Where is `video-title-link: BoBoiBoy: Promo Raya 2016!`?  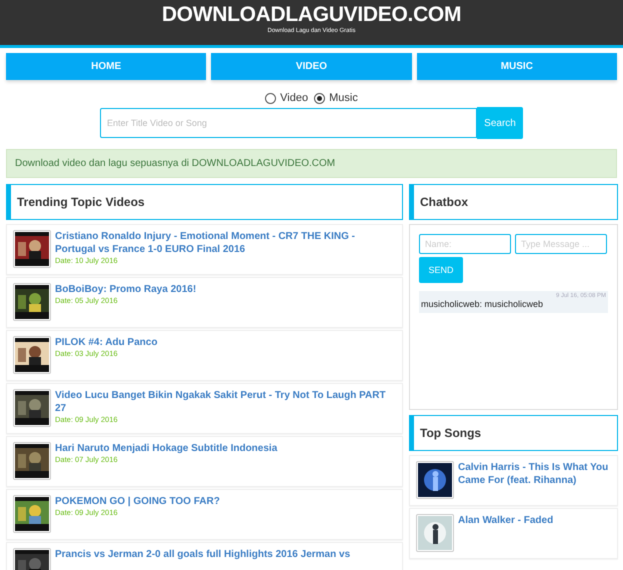 video-title-link: BoBoiBoy: Promo Raya 2016! is located at coordinates (225, 289).